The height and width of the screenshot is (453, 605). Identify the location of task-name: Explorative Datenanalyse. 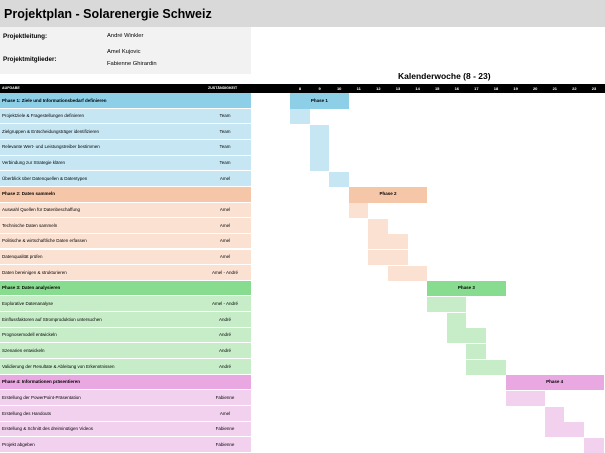
(28, 303).